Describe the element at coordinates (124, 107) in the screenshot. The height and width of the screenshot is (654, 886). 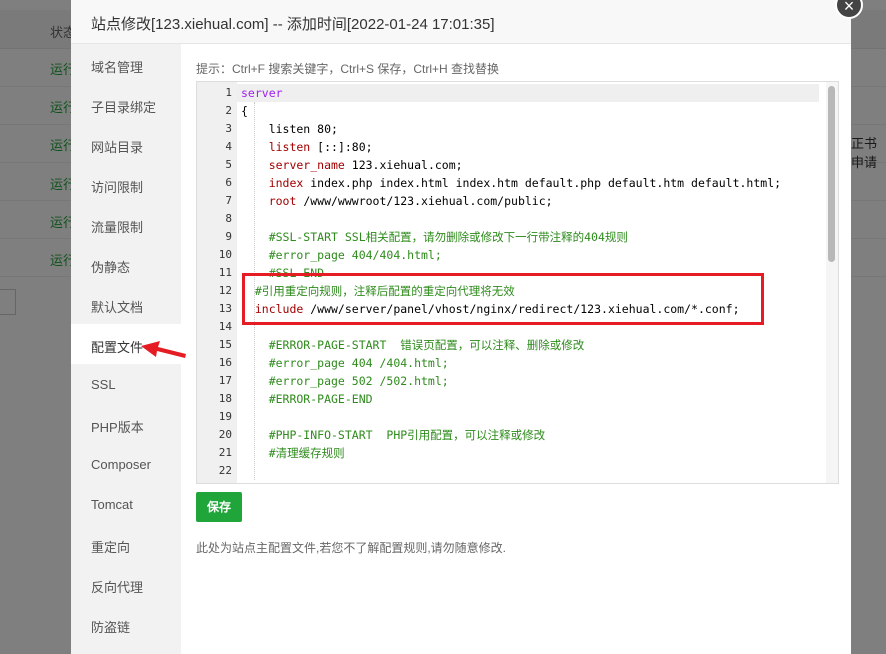
I see `sidebar-item-label: 子目录绑定` at that location.